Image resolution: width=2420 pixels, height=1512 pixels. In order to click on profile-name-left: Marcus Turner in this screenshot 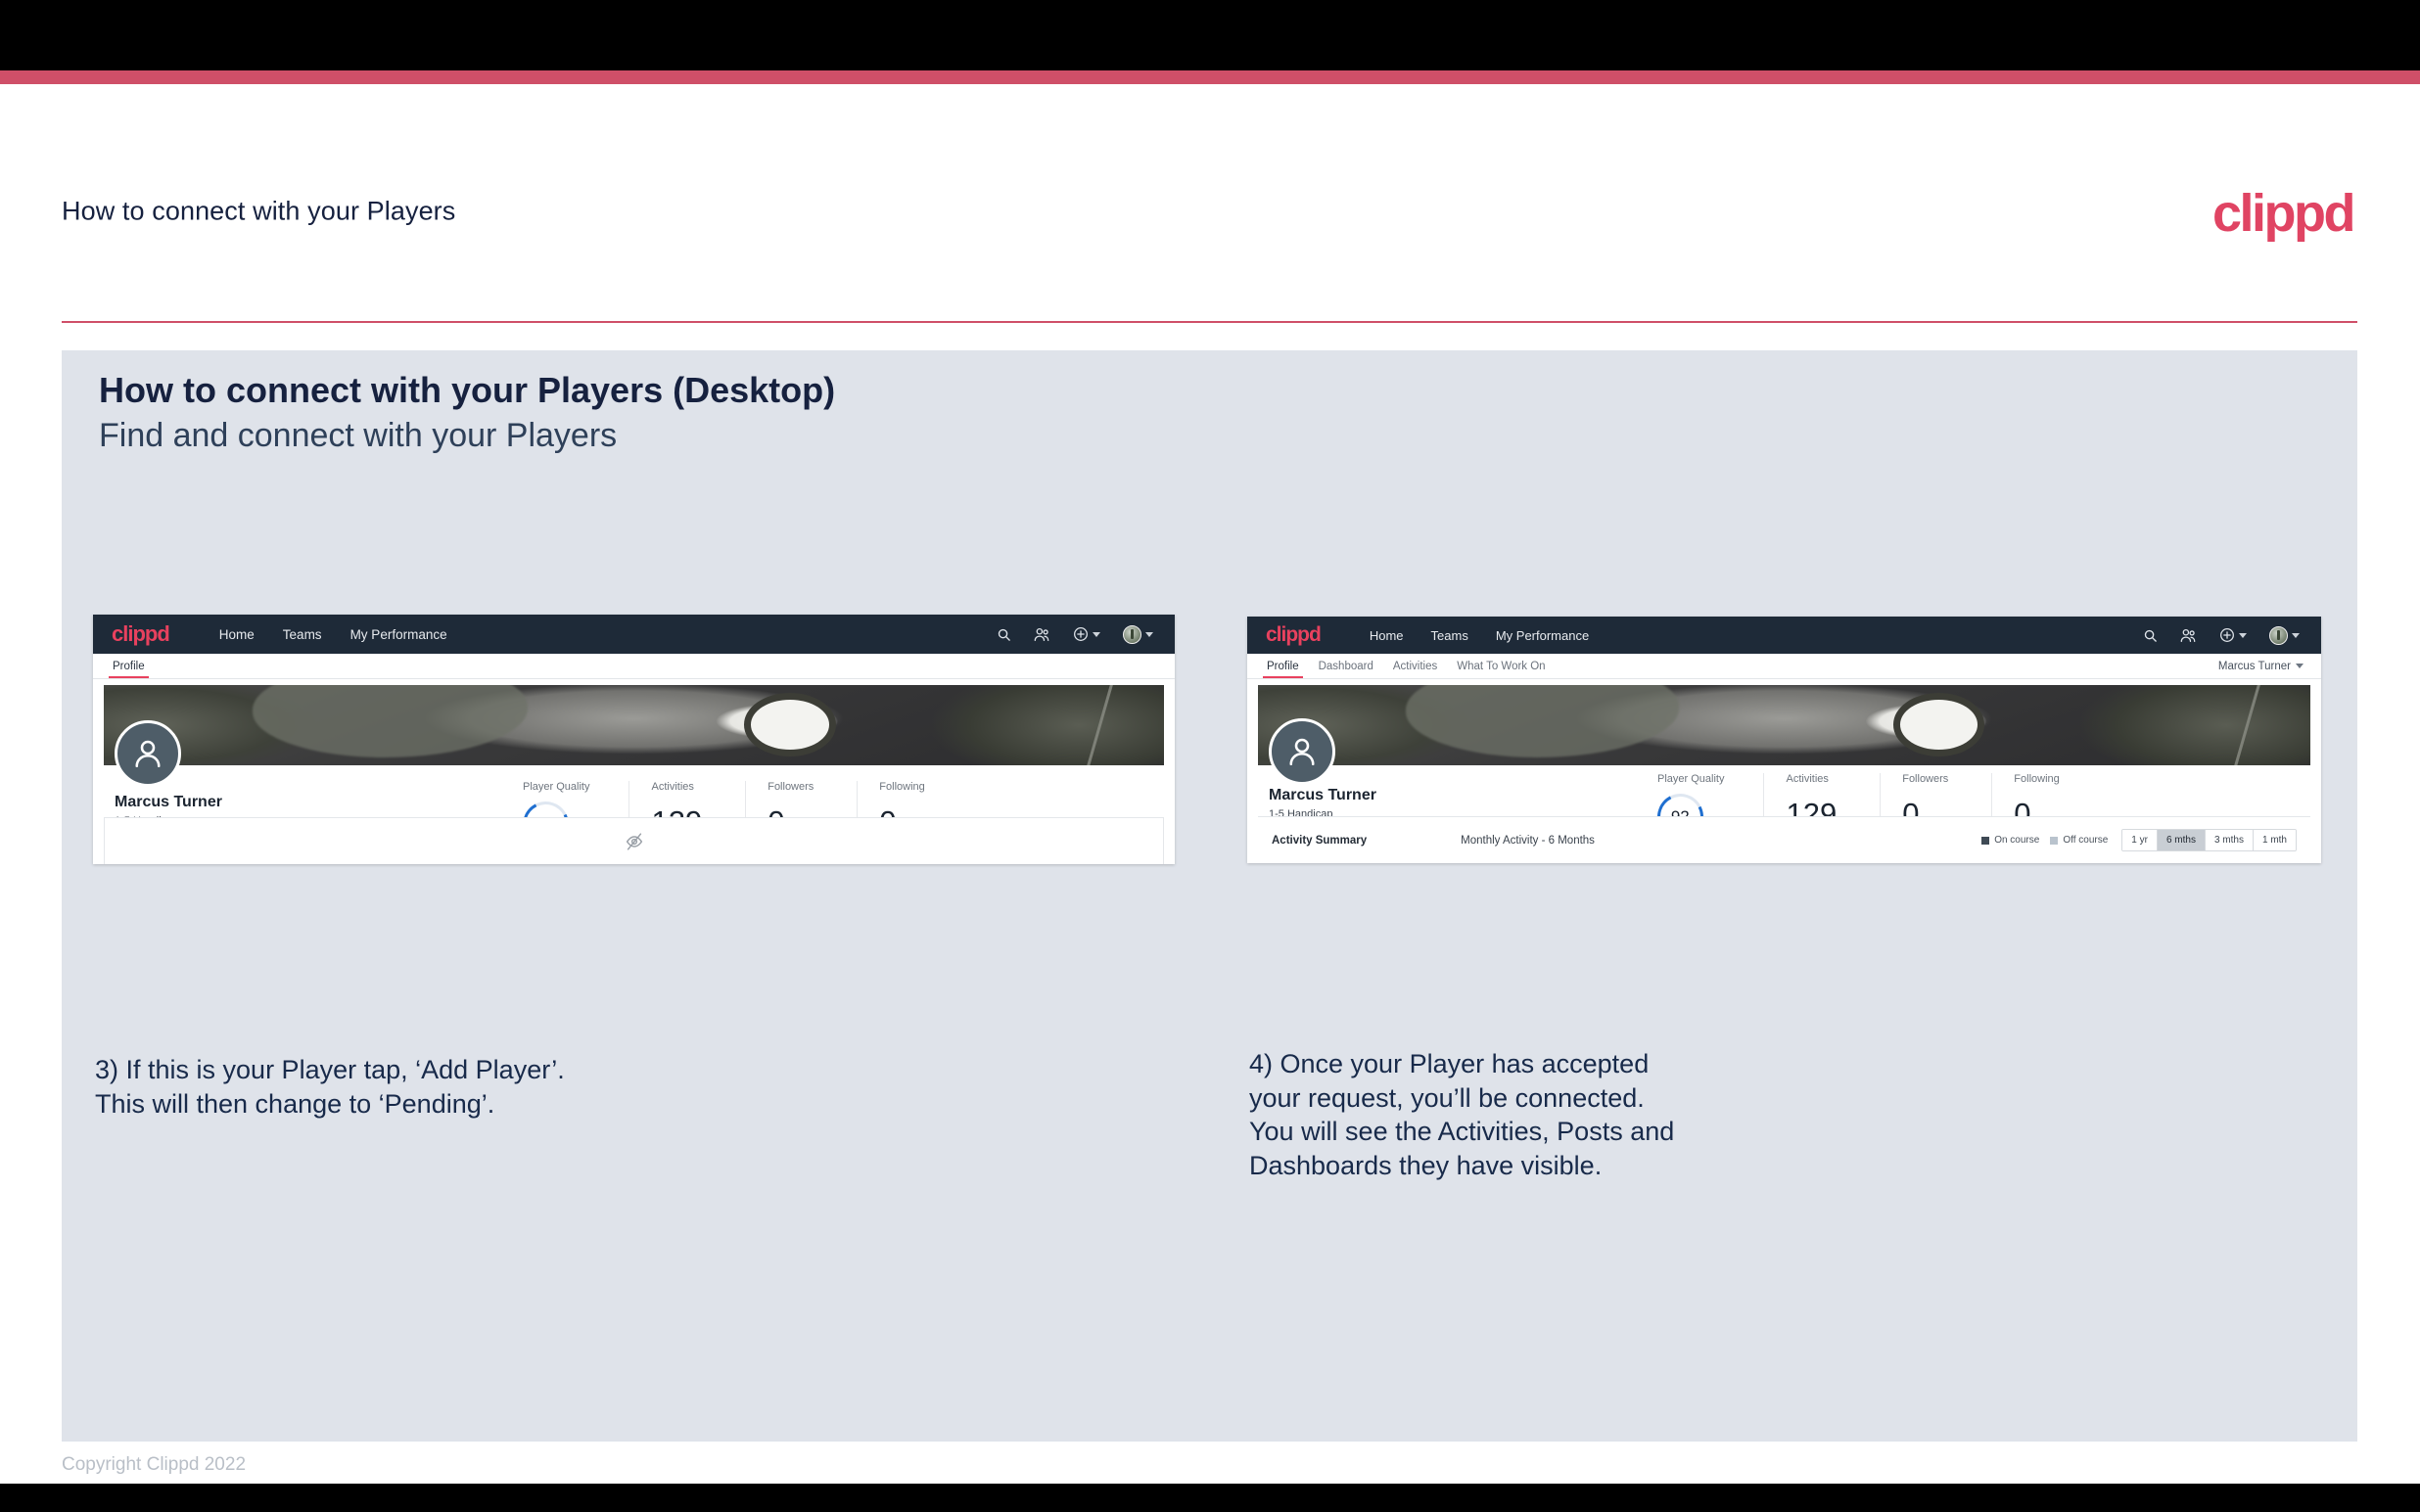, I will do `click(168, 802)`.